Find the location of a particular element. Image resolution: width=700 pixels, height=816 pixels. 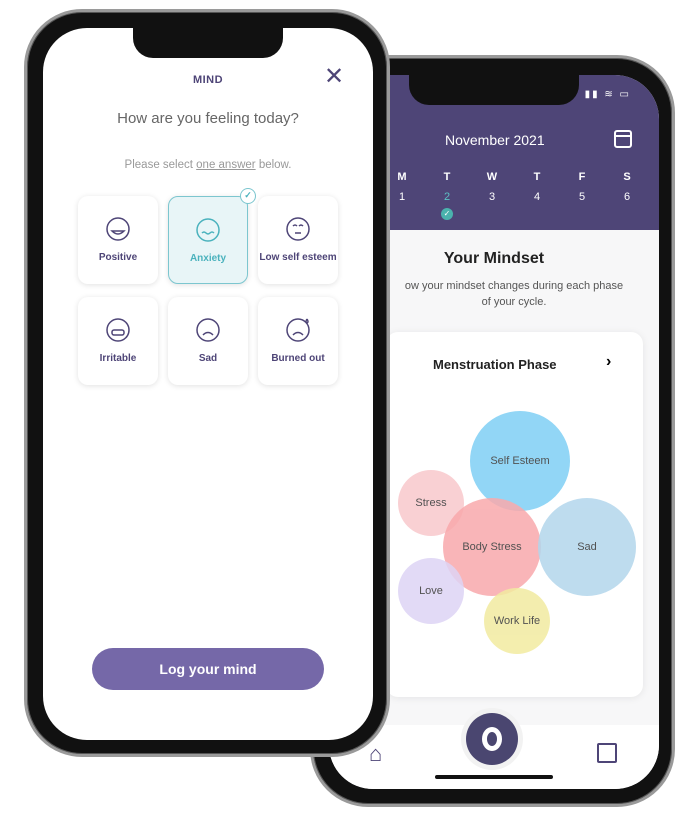

mood-label: Low self esteem is located at coordinates (298, 257).